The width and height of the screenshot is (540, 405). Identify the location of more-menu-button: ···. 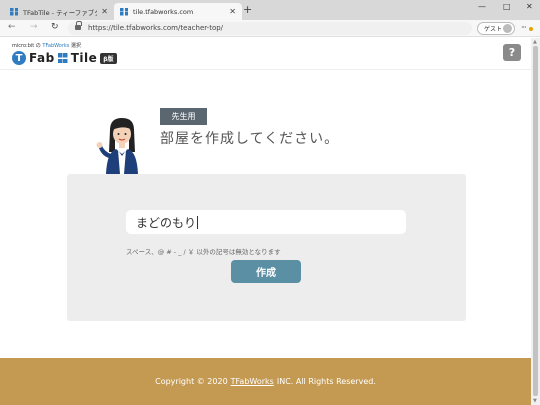
(527, 27).